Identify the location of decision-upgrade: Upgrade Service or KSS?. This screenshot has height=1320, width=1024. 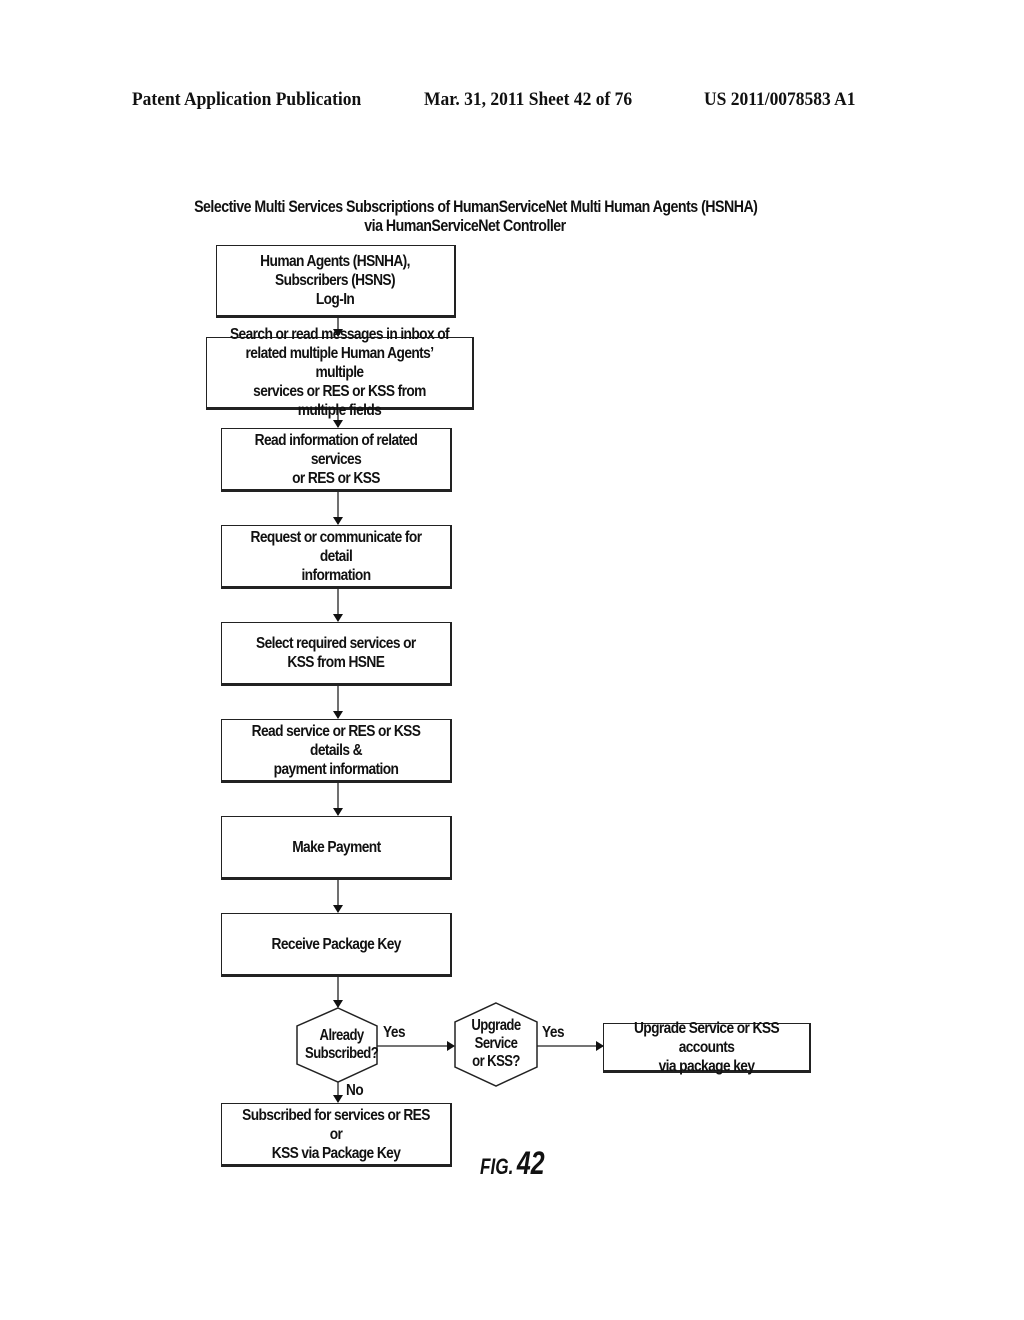
(496, 1044).